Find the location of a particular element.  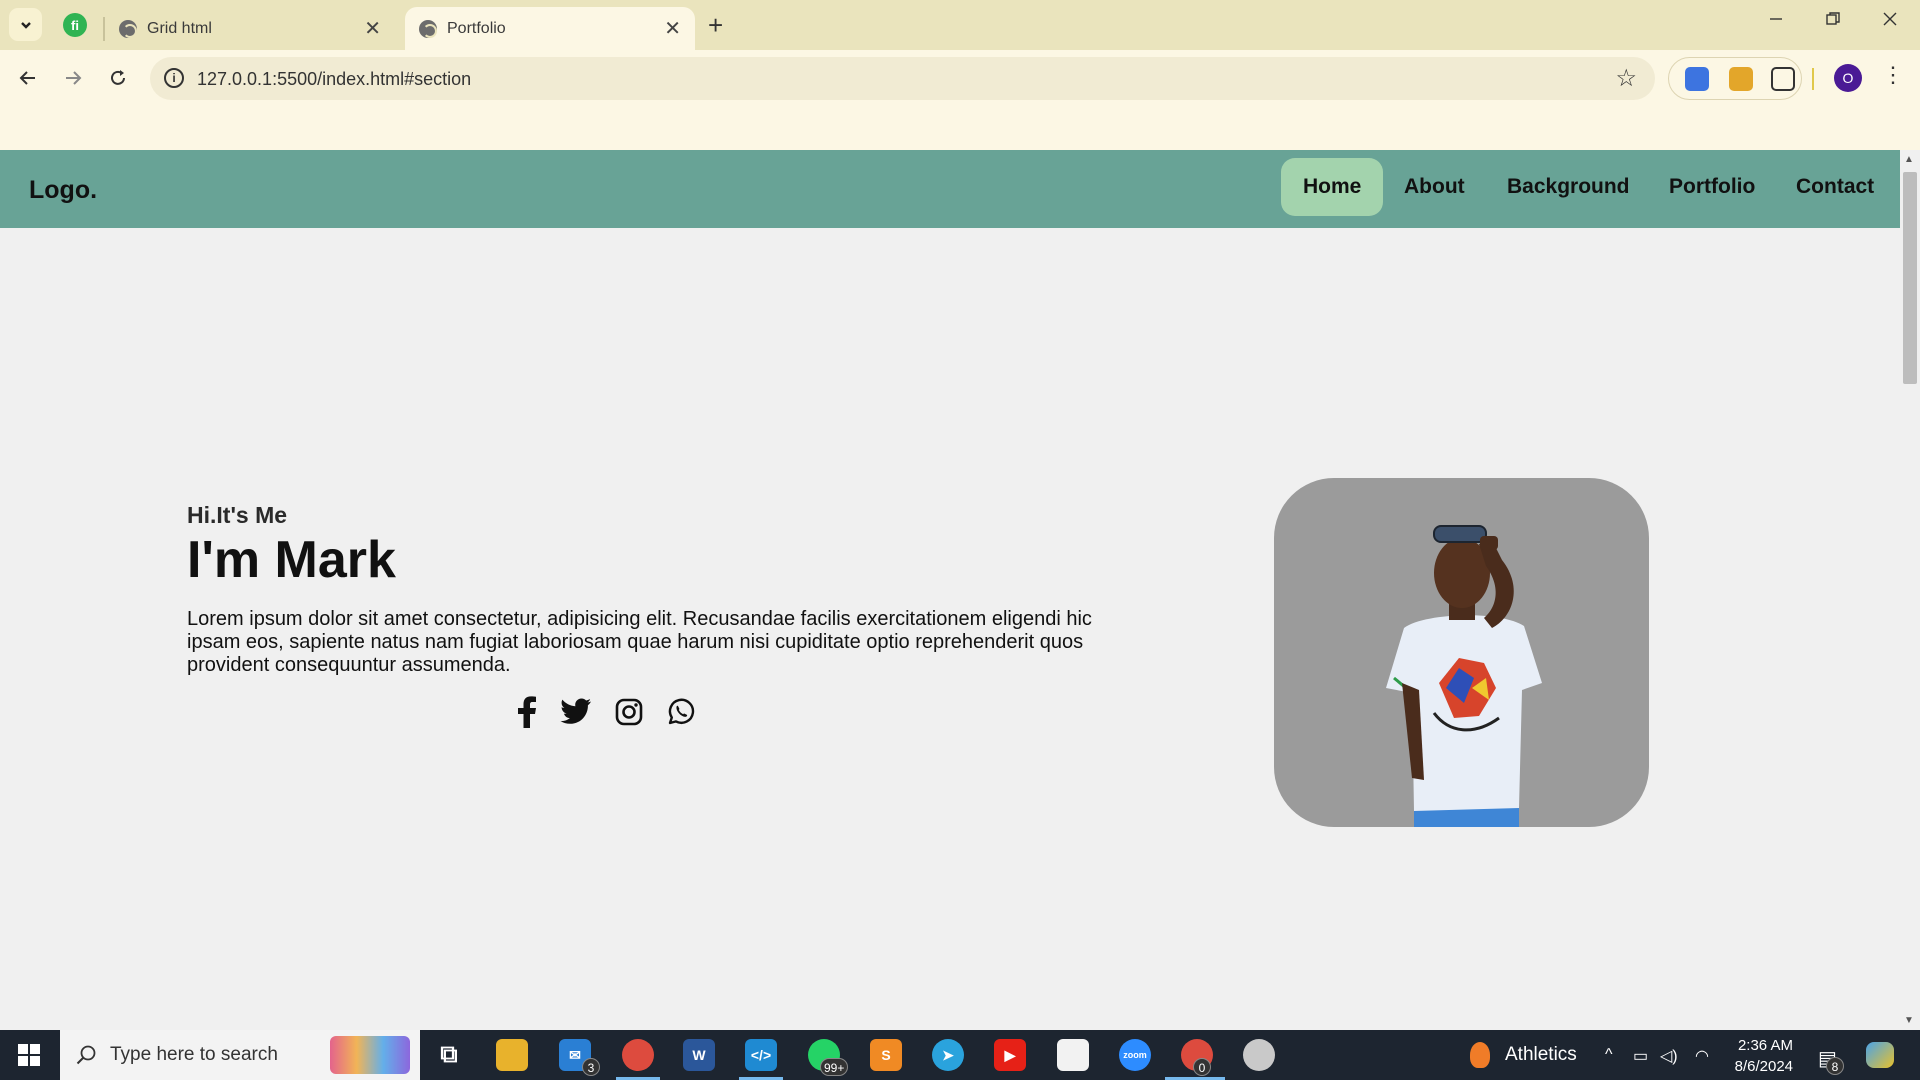

tab-strip: fi Grid html ✕ Portfolio ✕ + is located at coordinates (960, 25).